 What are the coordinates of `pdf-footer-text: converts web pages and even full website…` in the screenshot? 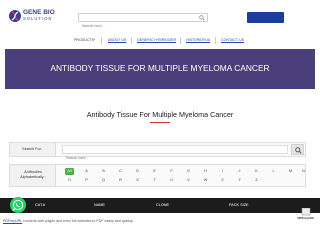 It's located at (78, 221).